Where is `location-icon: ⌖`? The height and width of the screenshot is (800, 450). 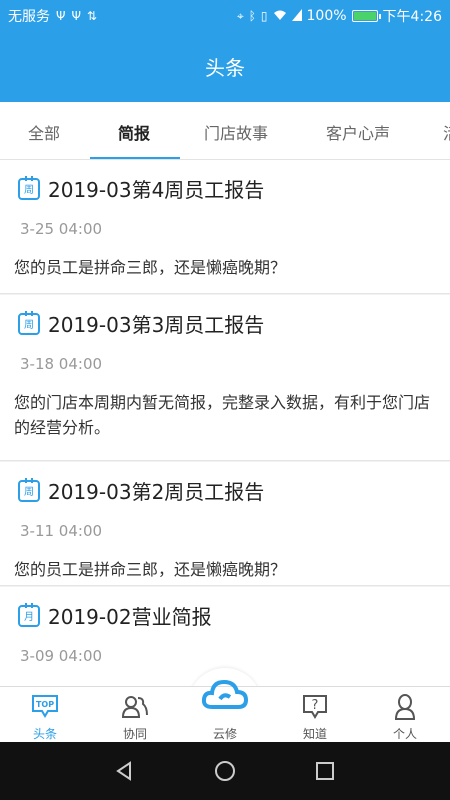 location-icon: ⌖ is located at coordinates (240, 15).